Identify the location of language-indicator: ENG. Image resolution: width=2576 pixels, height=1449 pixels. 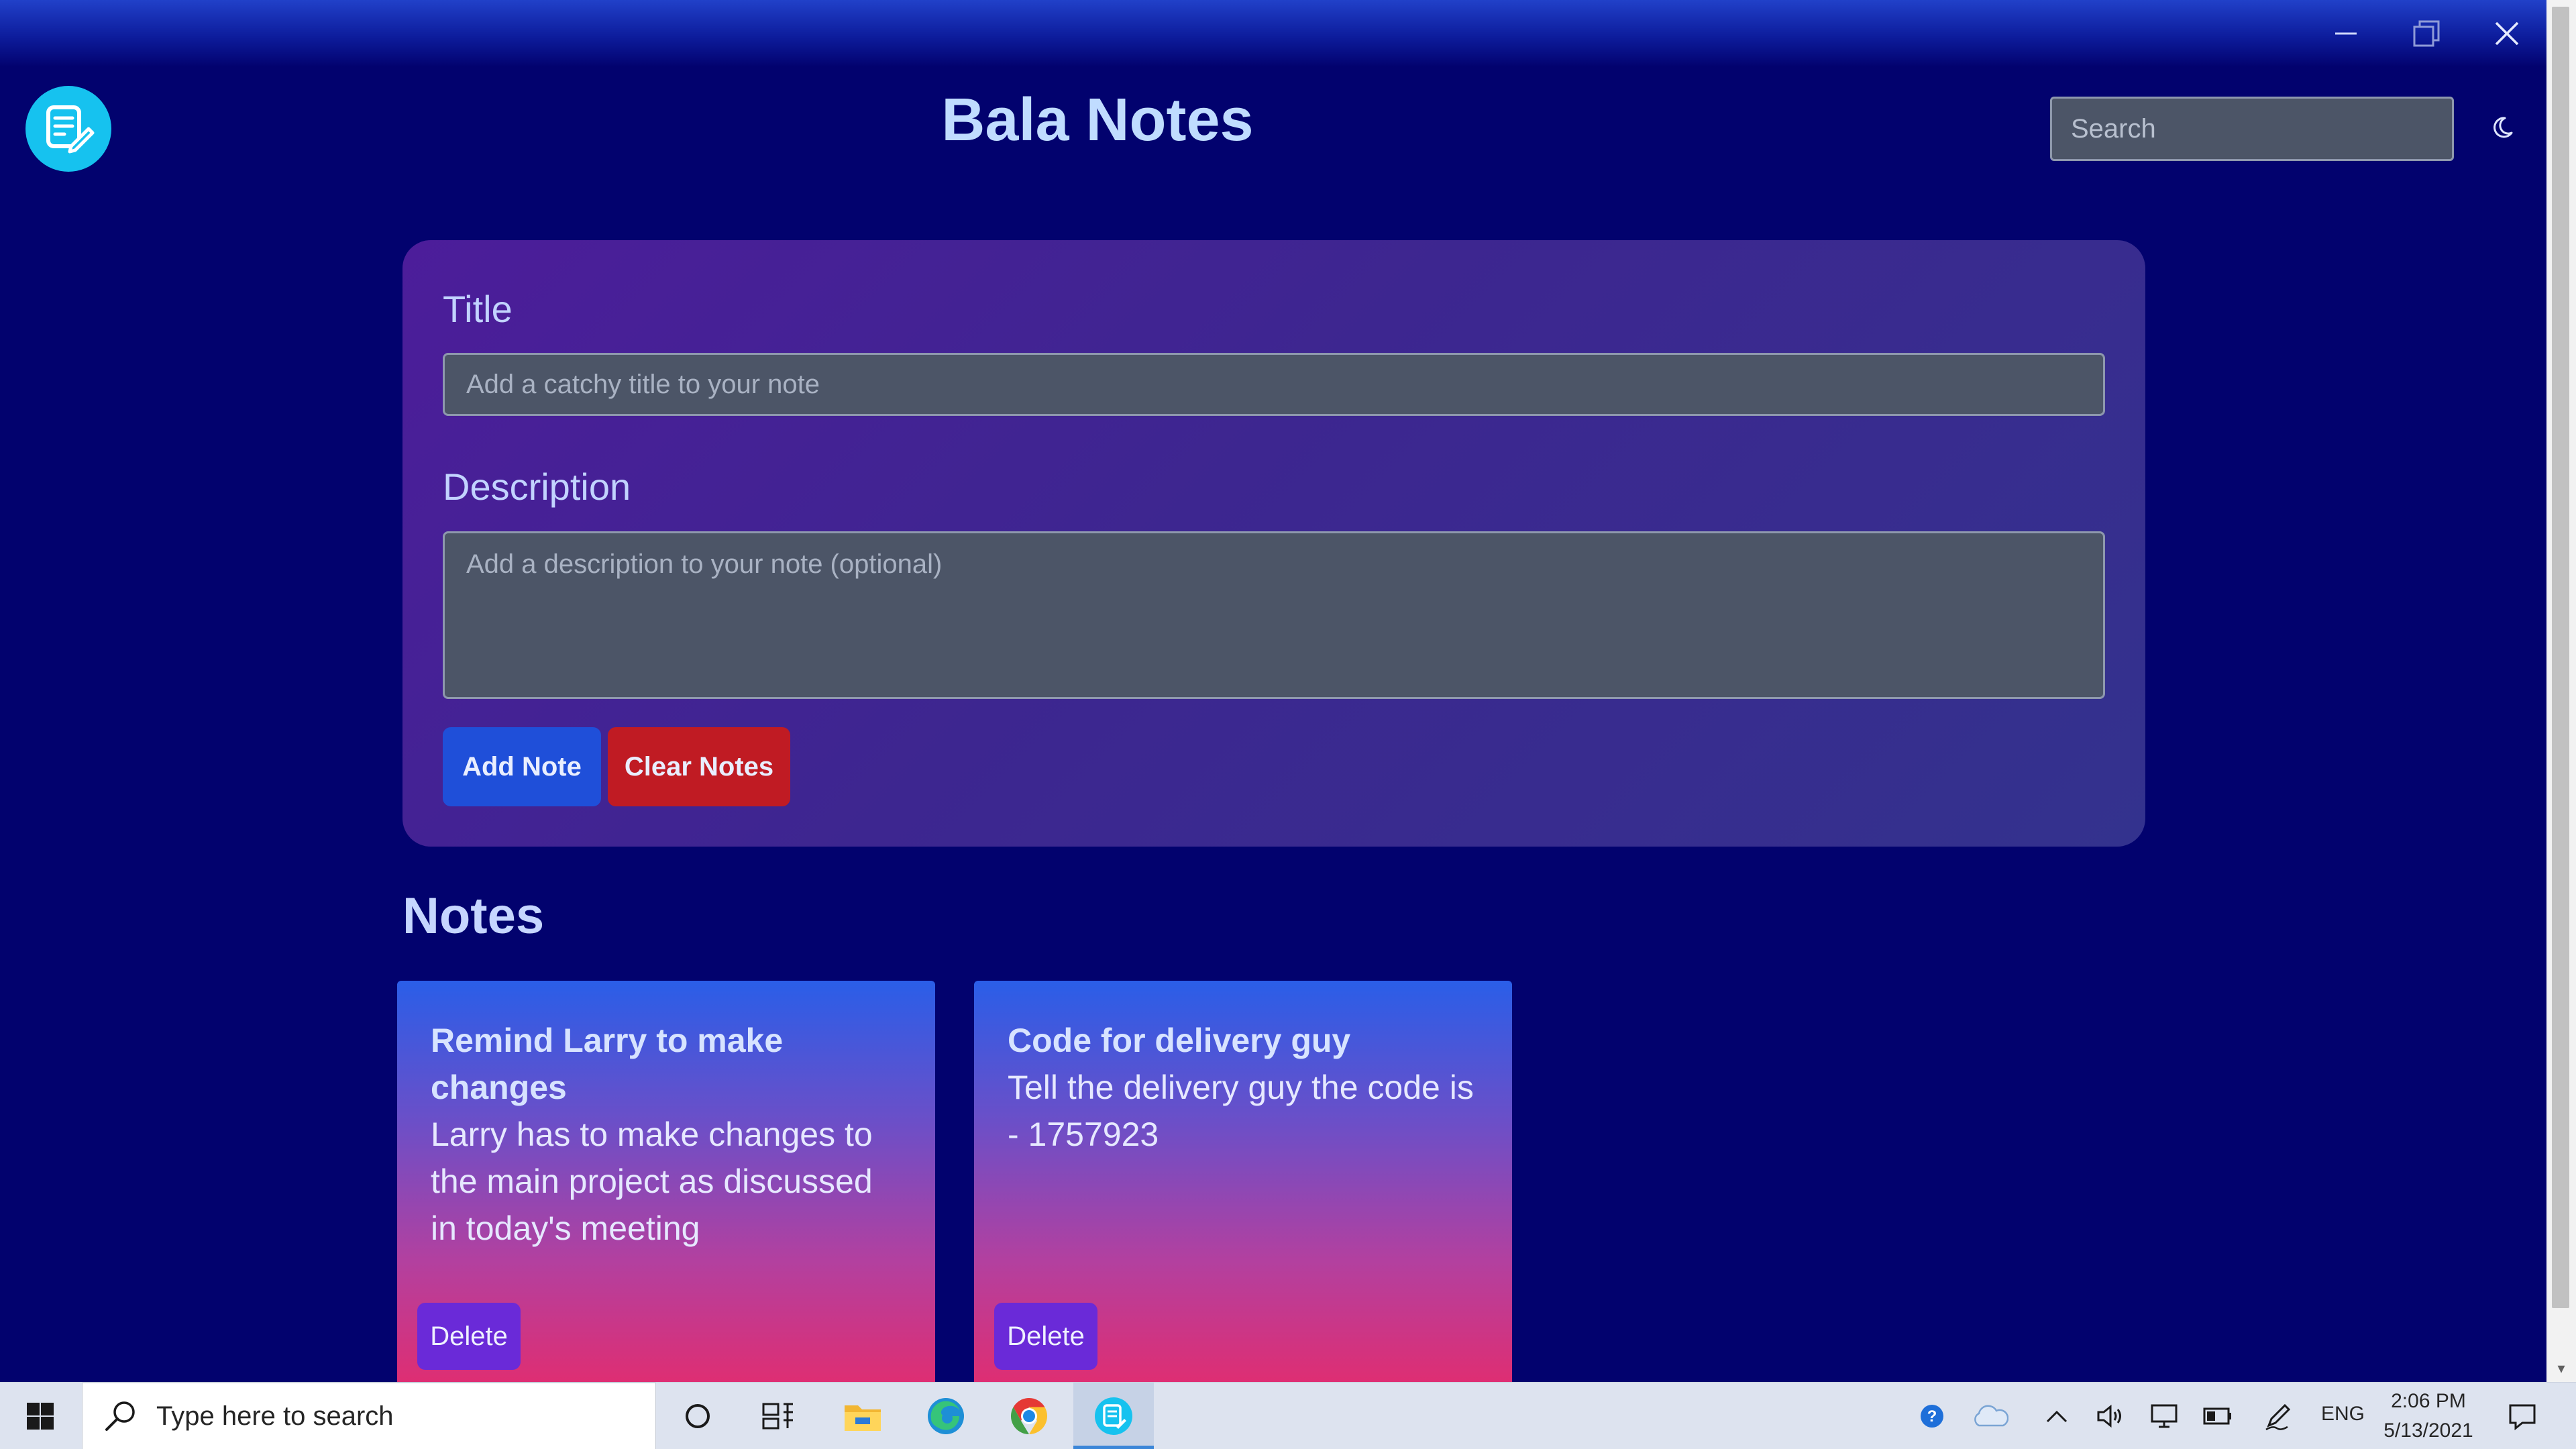
(2343, 1414).